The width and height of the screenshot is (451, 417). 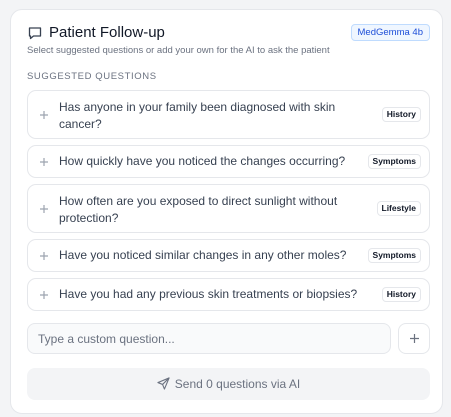 What do you see at coordinates (398, 208) in the screenshot?
I see `question-category-badge: Lifestyle` at bounding box center [398, 208].